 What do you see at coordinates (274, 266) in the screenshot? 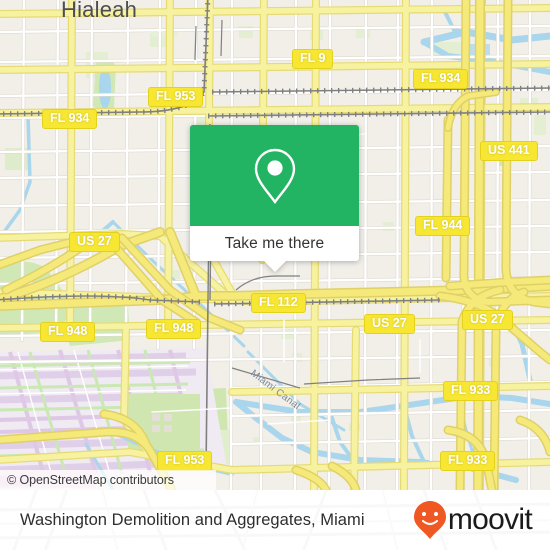
I see `popup-tail-pointer` at bounding box center [274, 266].